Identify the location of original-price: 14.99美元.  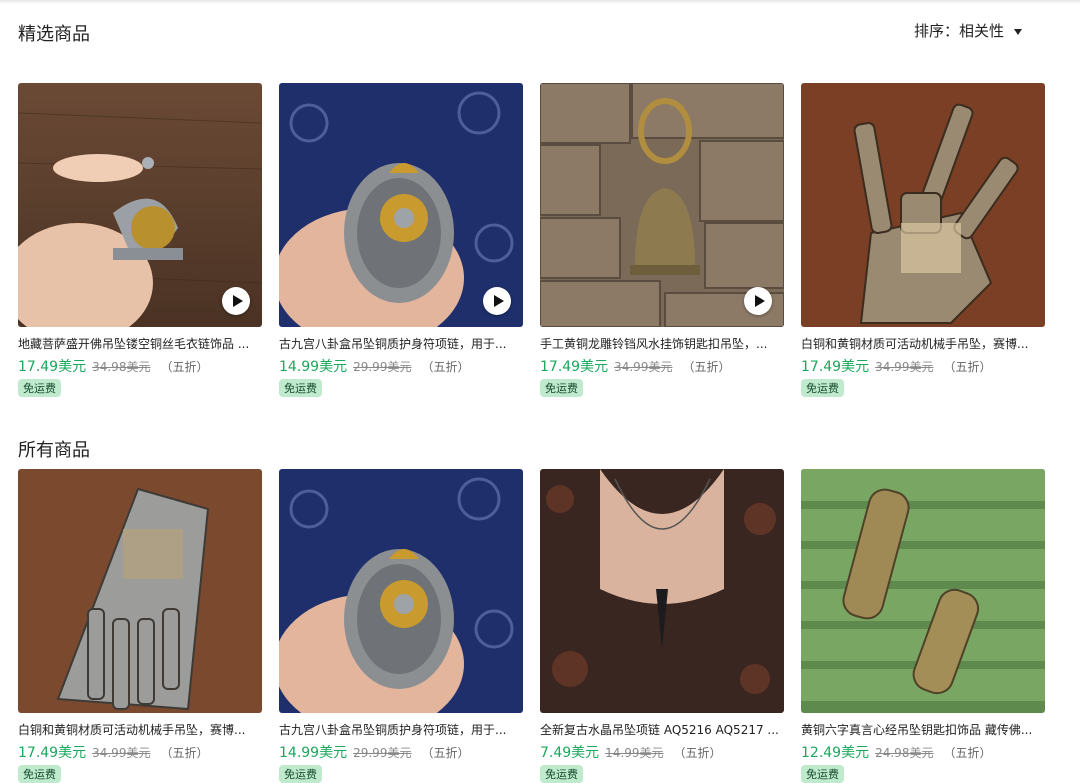
(634, 753).